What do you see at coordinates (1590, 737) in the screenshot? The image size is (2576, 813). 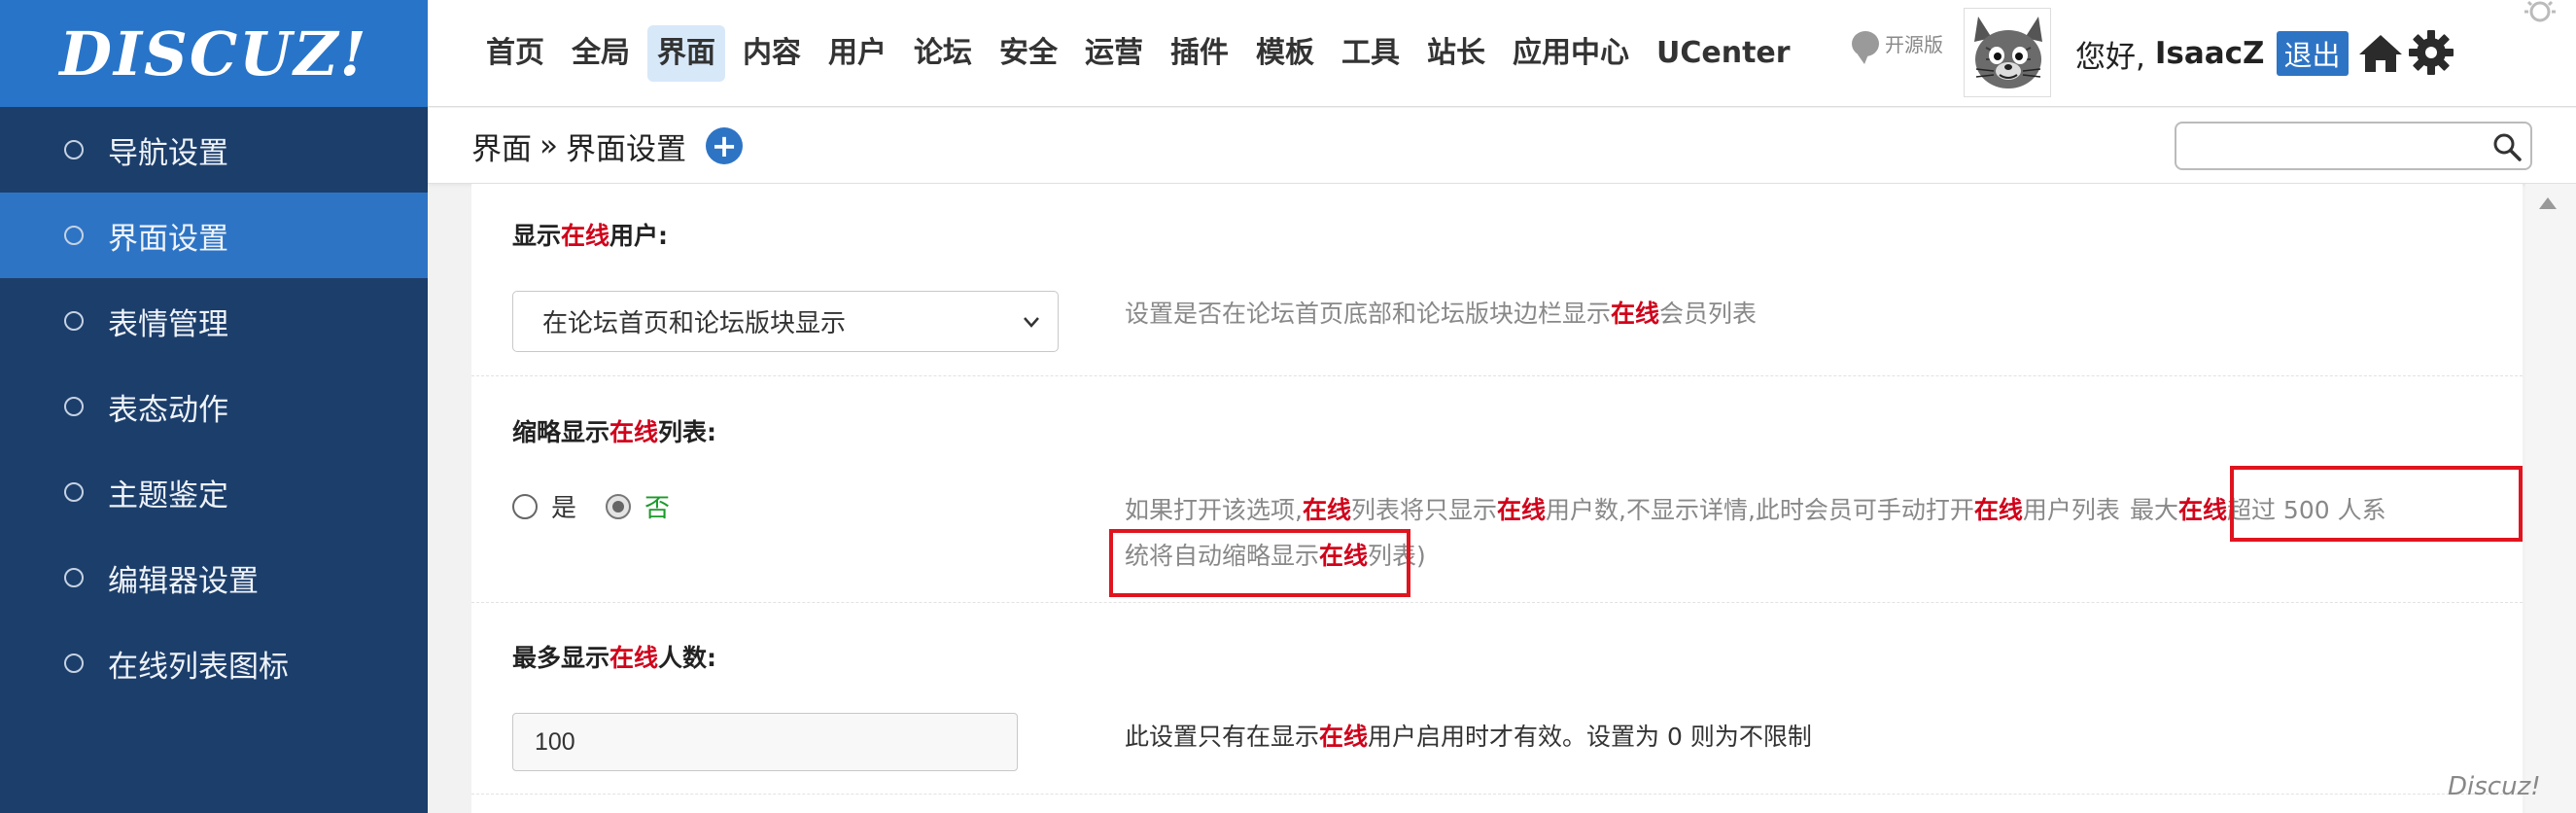 I see `desc-text: 用户启用时才有效。设置为 0 则为不限制` at bounding box center [1590, 737].